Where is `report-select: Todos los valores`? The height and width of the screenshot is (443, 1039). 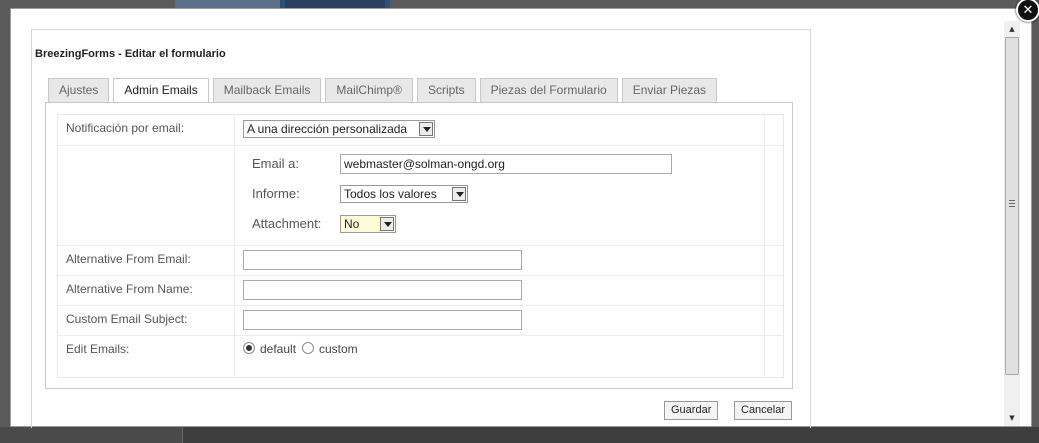
report-select: Todos los valores is located at coordinates (404, 194).